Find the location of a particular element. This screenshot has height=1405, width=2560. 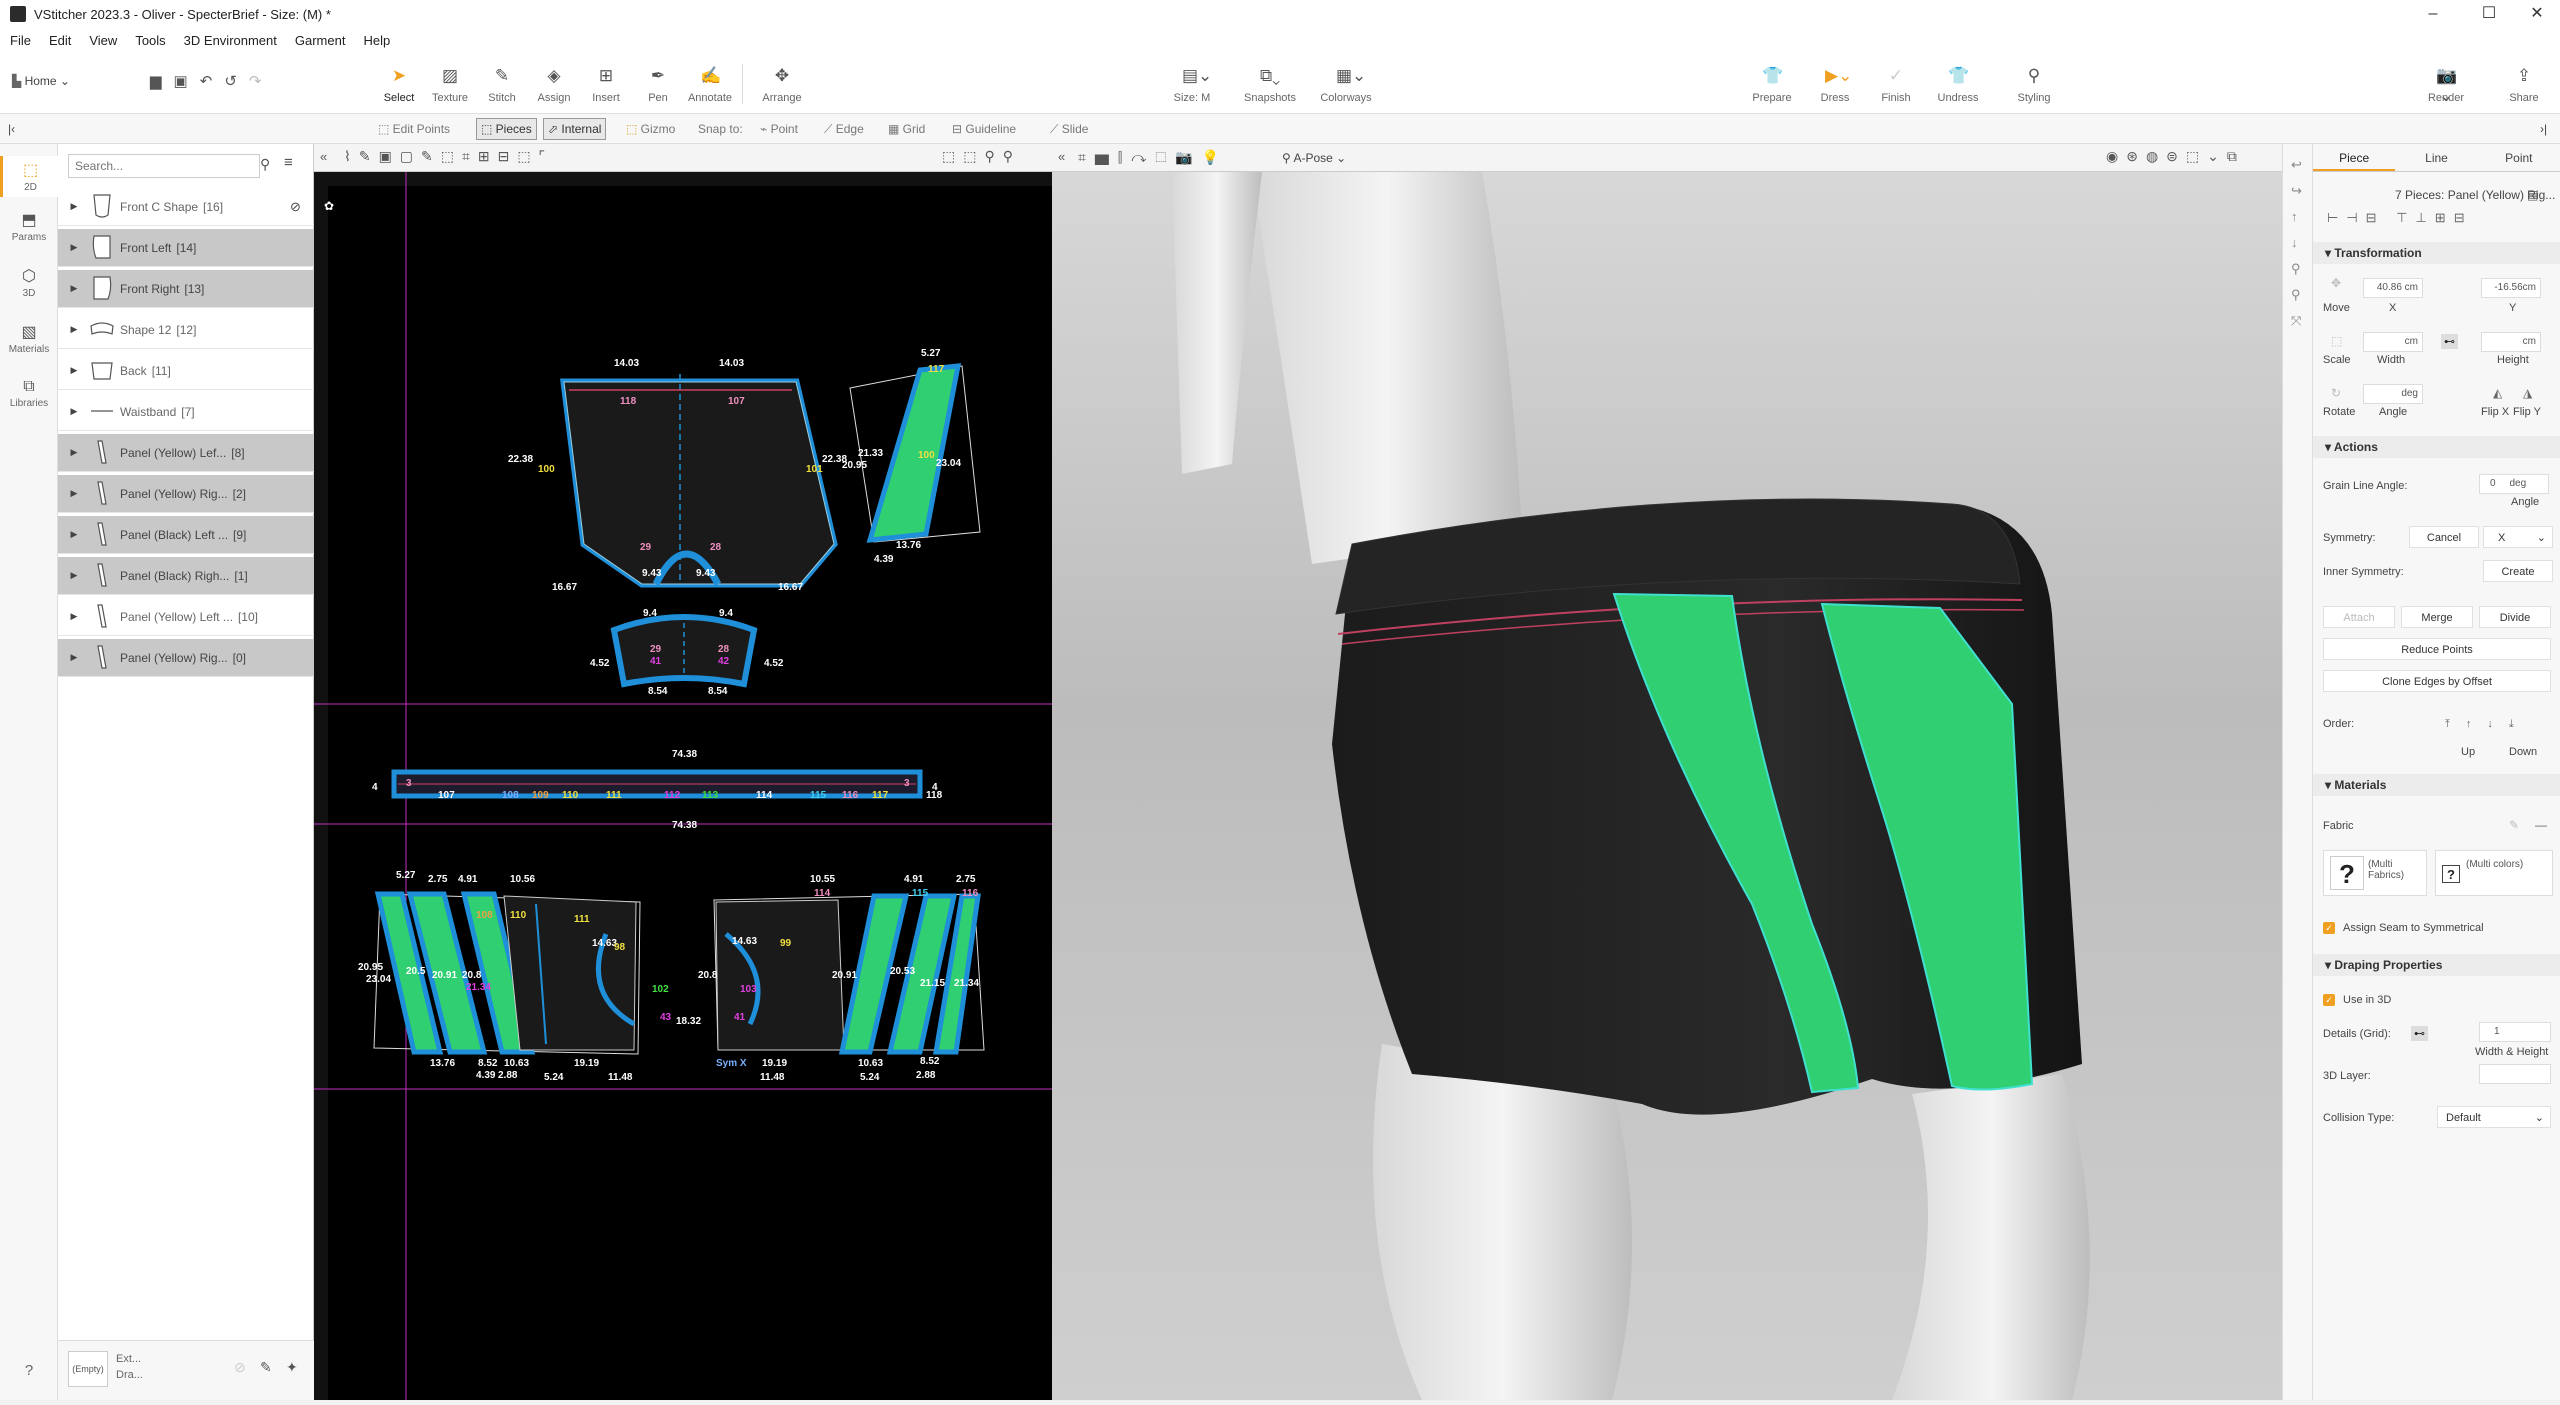

close-button: ✕ is located at coordinates (2537, 14).